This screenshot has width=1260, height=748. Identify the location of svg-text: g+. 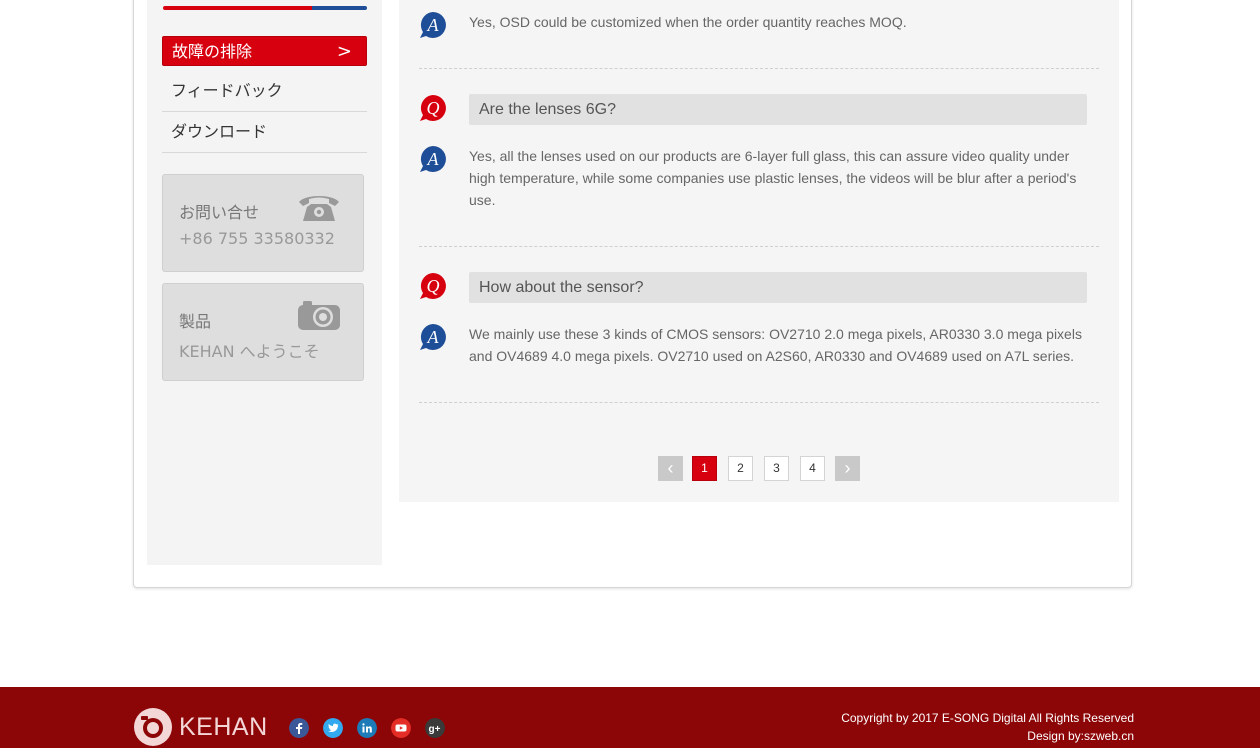
(435, 729).